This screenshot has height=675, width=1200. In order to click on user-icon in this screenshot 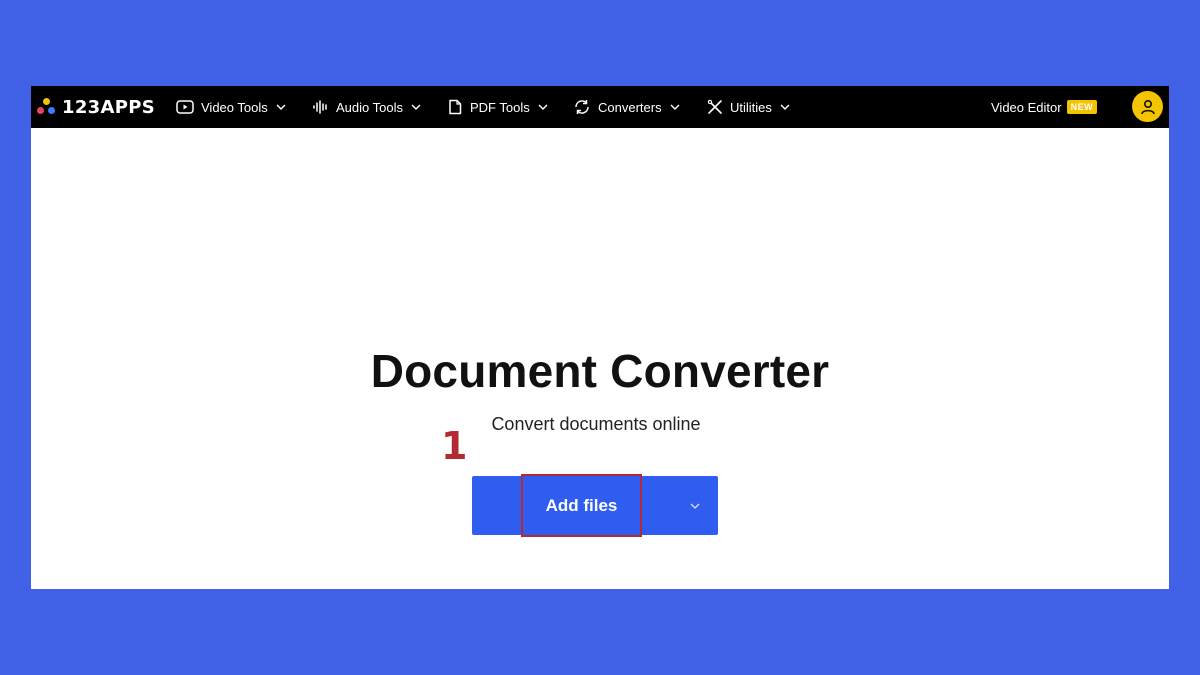, I will do `click(1147, 106)`.